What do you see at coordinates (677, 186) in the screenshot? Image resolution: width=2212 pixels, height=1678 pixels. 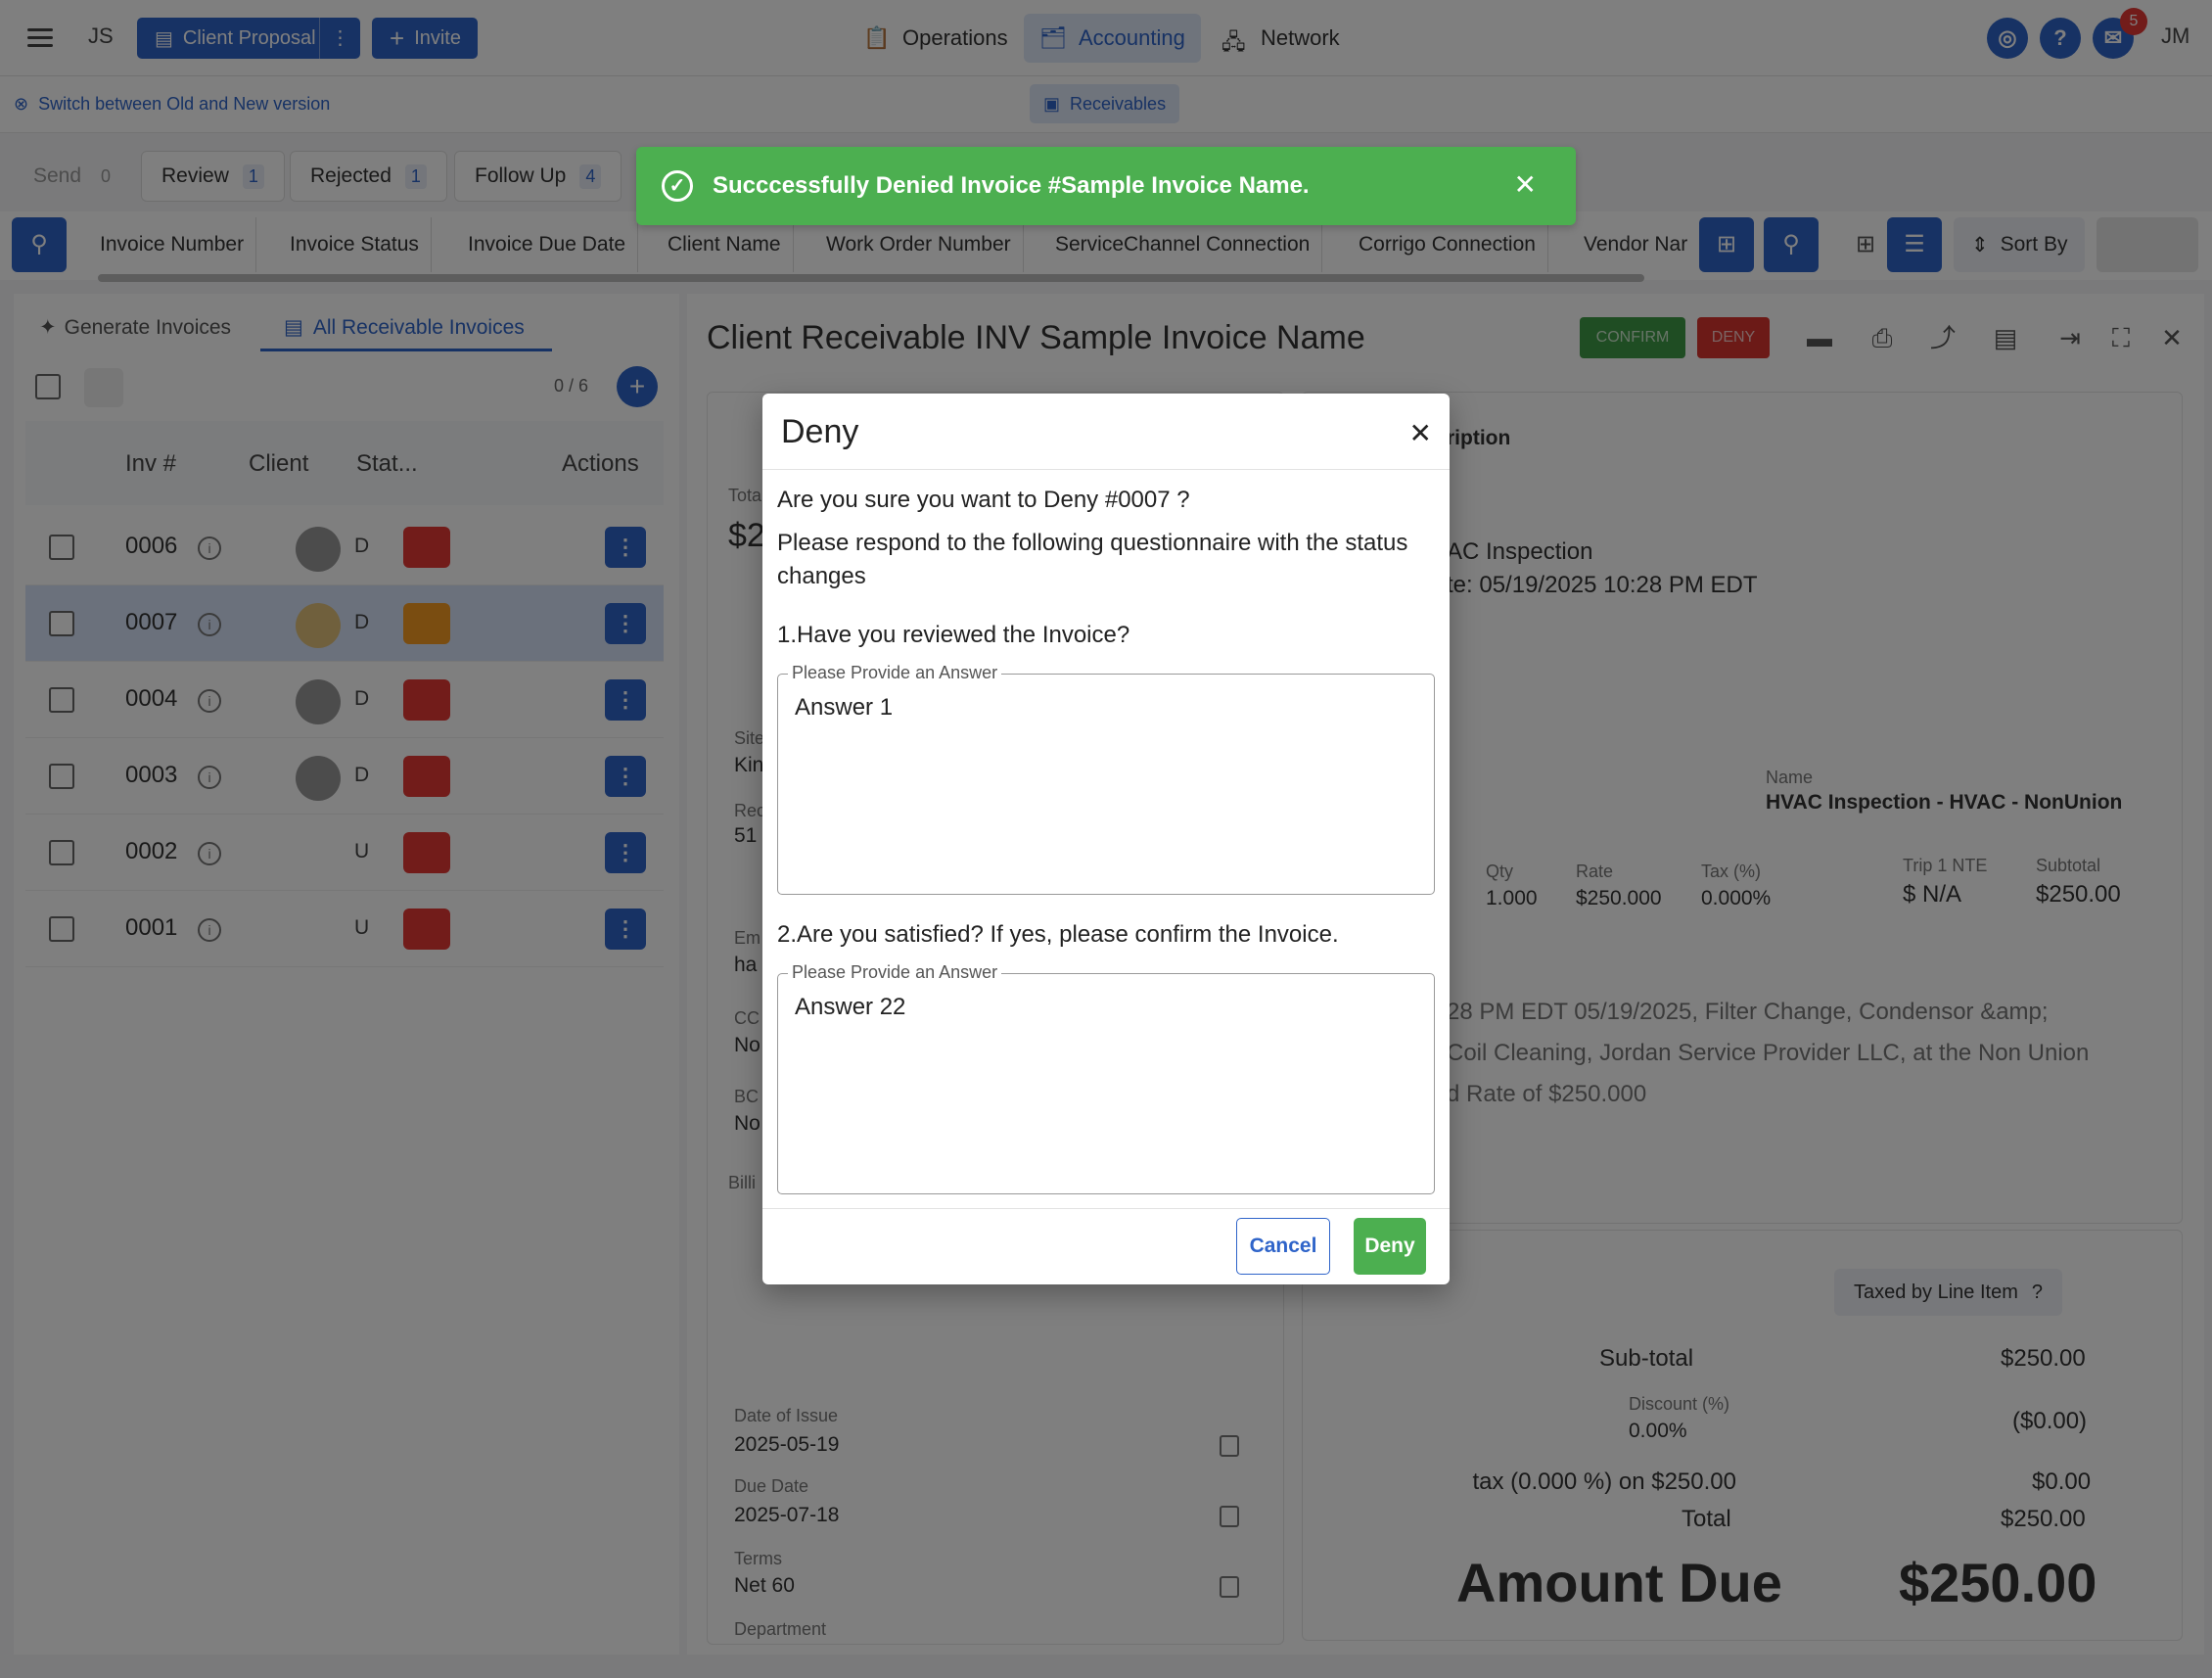 I see `check-circle-icon: ✓` at bounding box center [677, 186].